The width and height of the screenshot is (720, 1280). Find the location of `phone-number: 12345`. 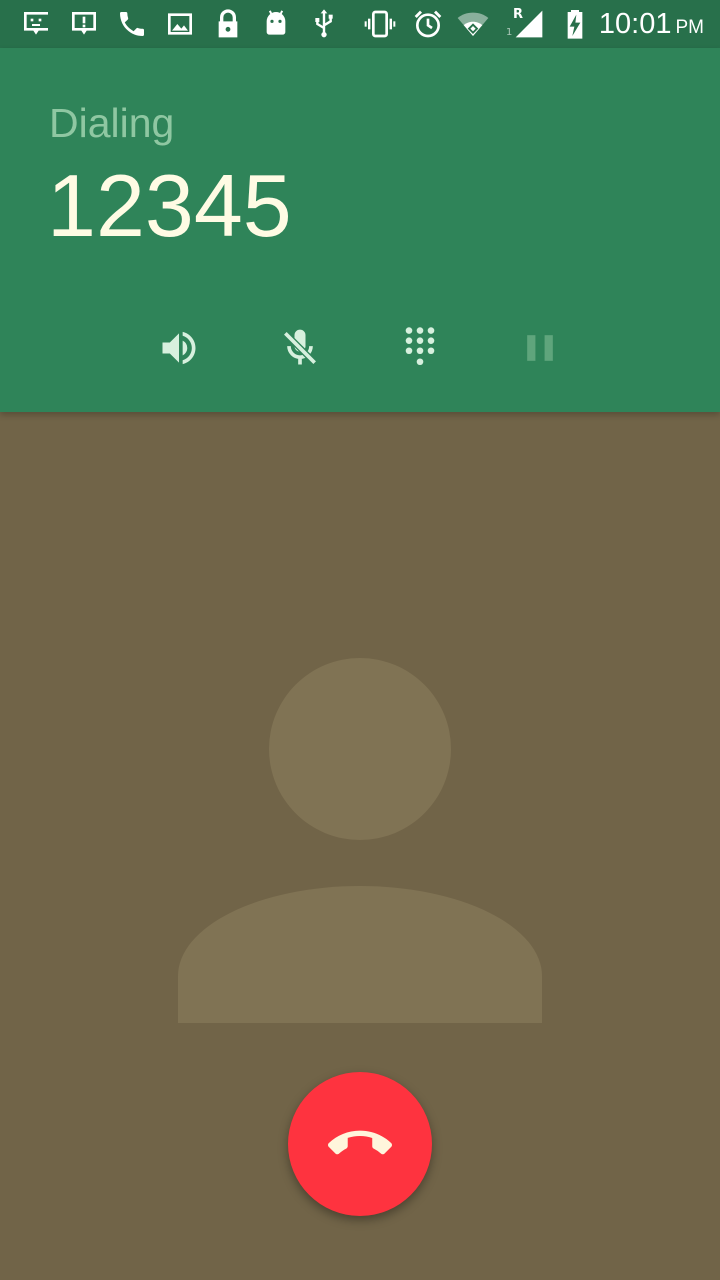

phone-number: 12345 is located at coordinates (169, 205).